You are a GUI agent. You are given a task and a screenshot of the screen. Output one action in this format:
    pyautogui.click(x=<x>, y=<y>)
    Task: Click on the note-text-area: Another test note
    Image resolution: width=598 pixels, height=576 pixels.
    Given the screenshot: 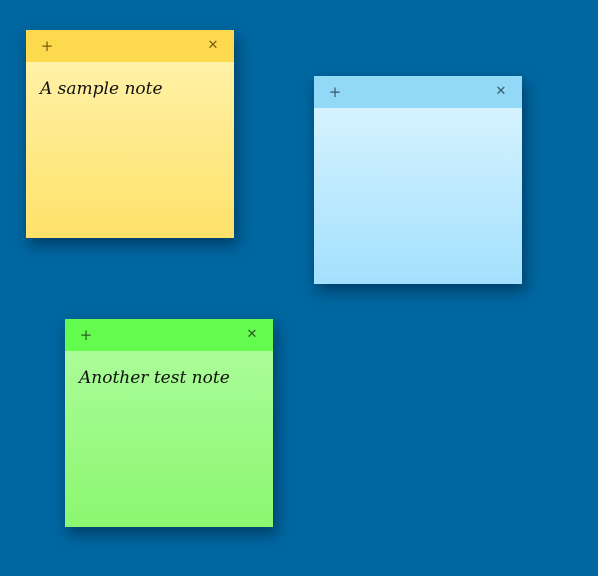 What is the action you would take?
    pyautogui.click(x=169, y=439)
    